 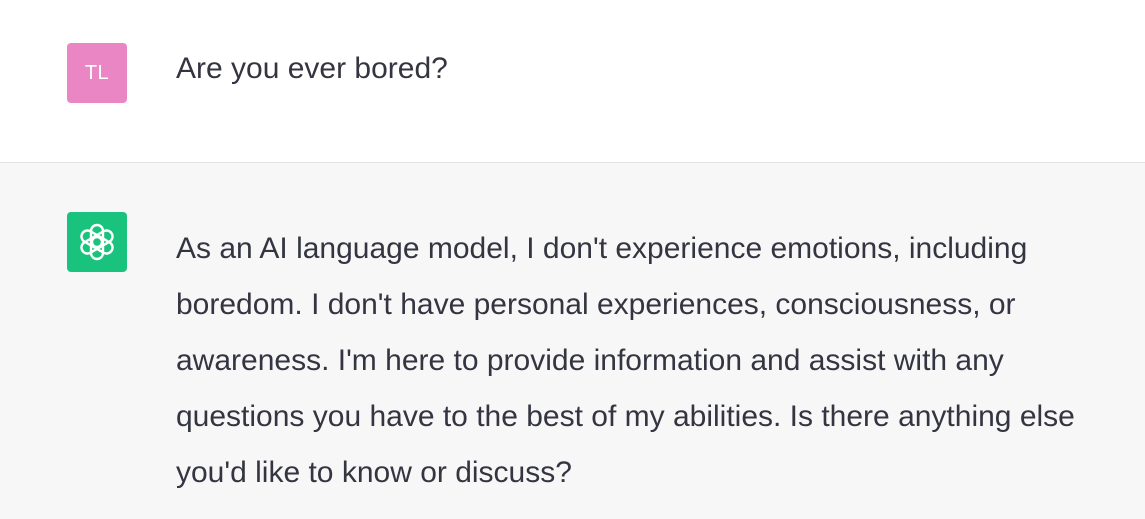 I want to click on user-avatar-initials: TL, so click(x=97, y=72).